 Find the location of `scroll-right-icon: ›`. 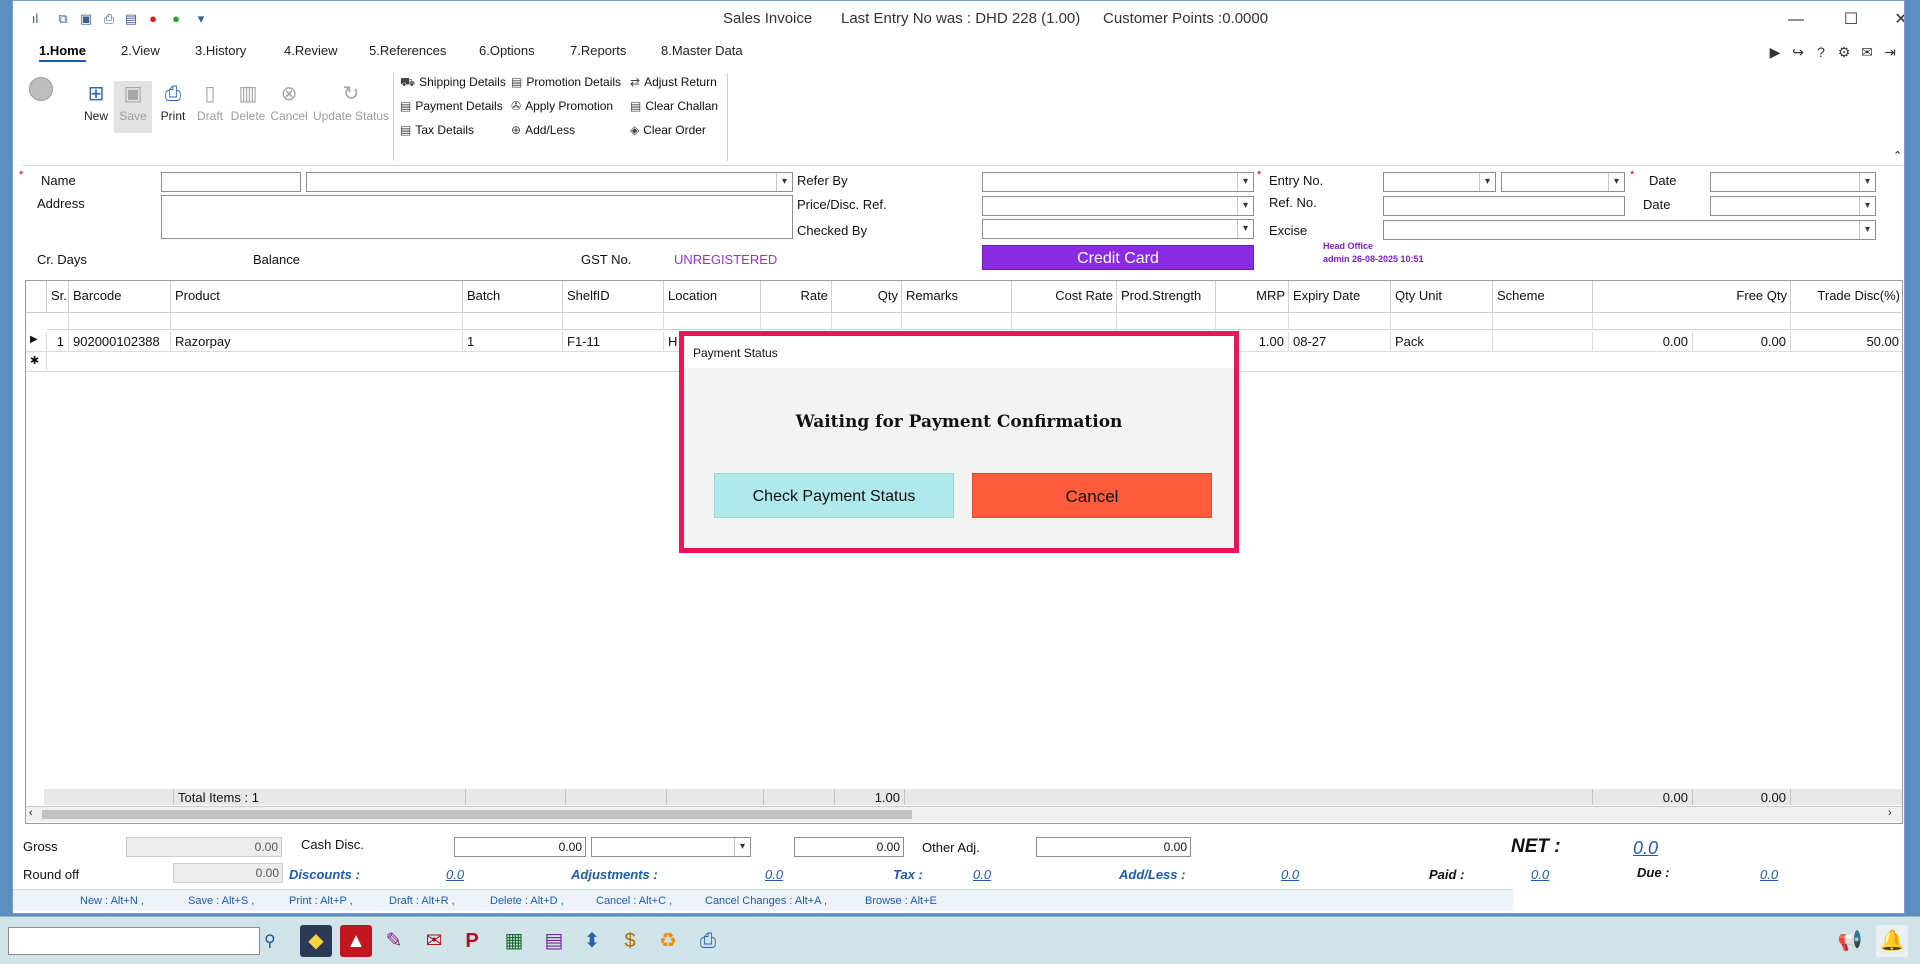

scroll-right-icon: › is located at coordinates (1890, 813).